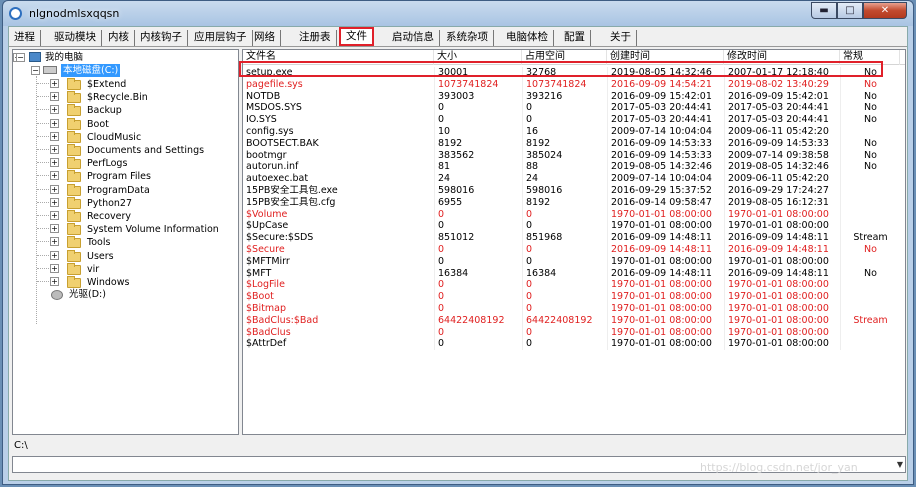  Describe the element at coordinates (564, 57) in the screenshot. I see `column-header: 占用空间` at that location.